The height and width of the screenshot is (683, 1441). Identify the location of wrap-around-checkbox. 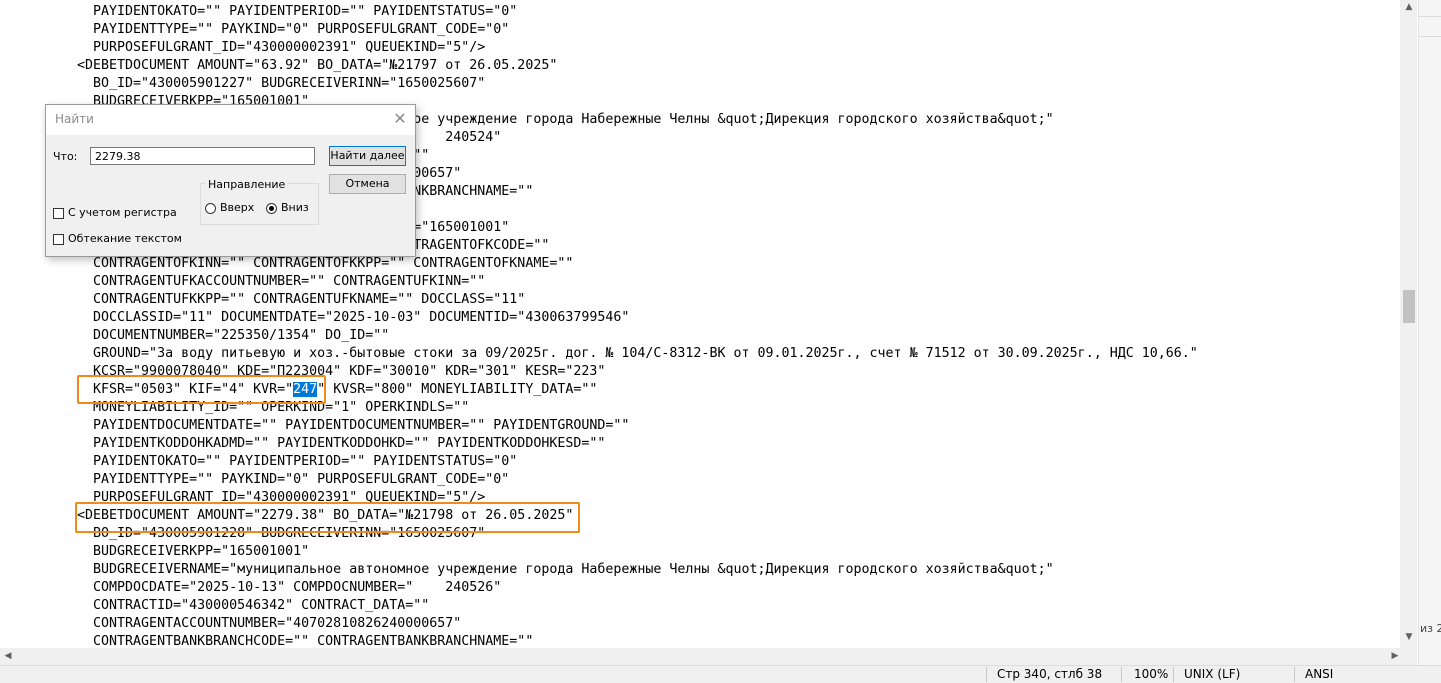
(58, 239).